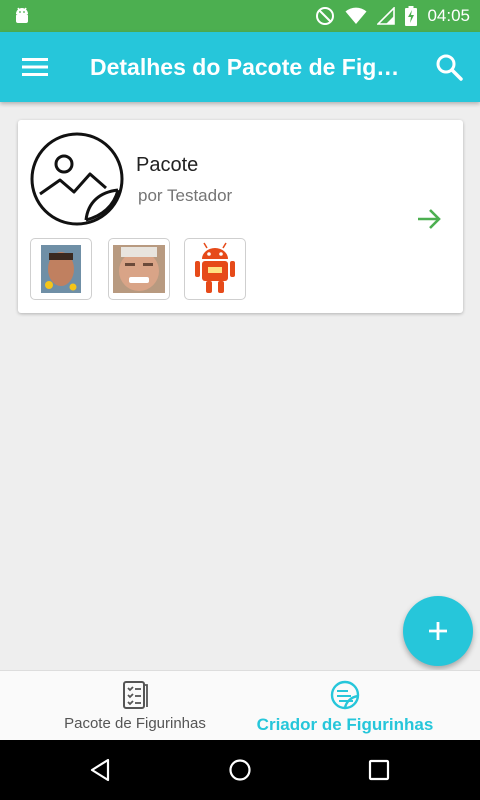 The height and width of the screenshot is (800, 480). What do you see at coordinates (411, 16) in the screenshot?
I see `battery-charging-icon` at bounding box center [411, 16].